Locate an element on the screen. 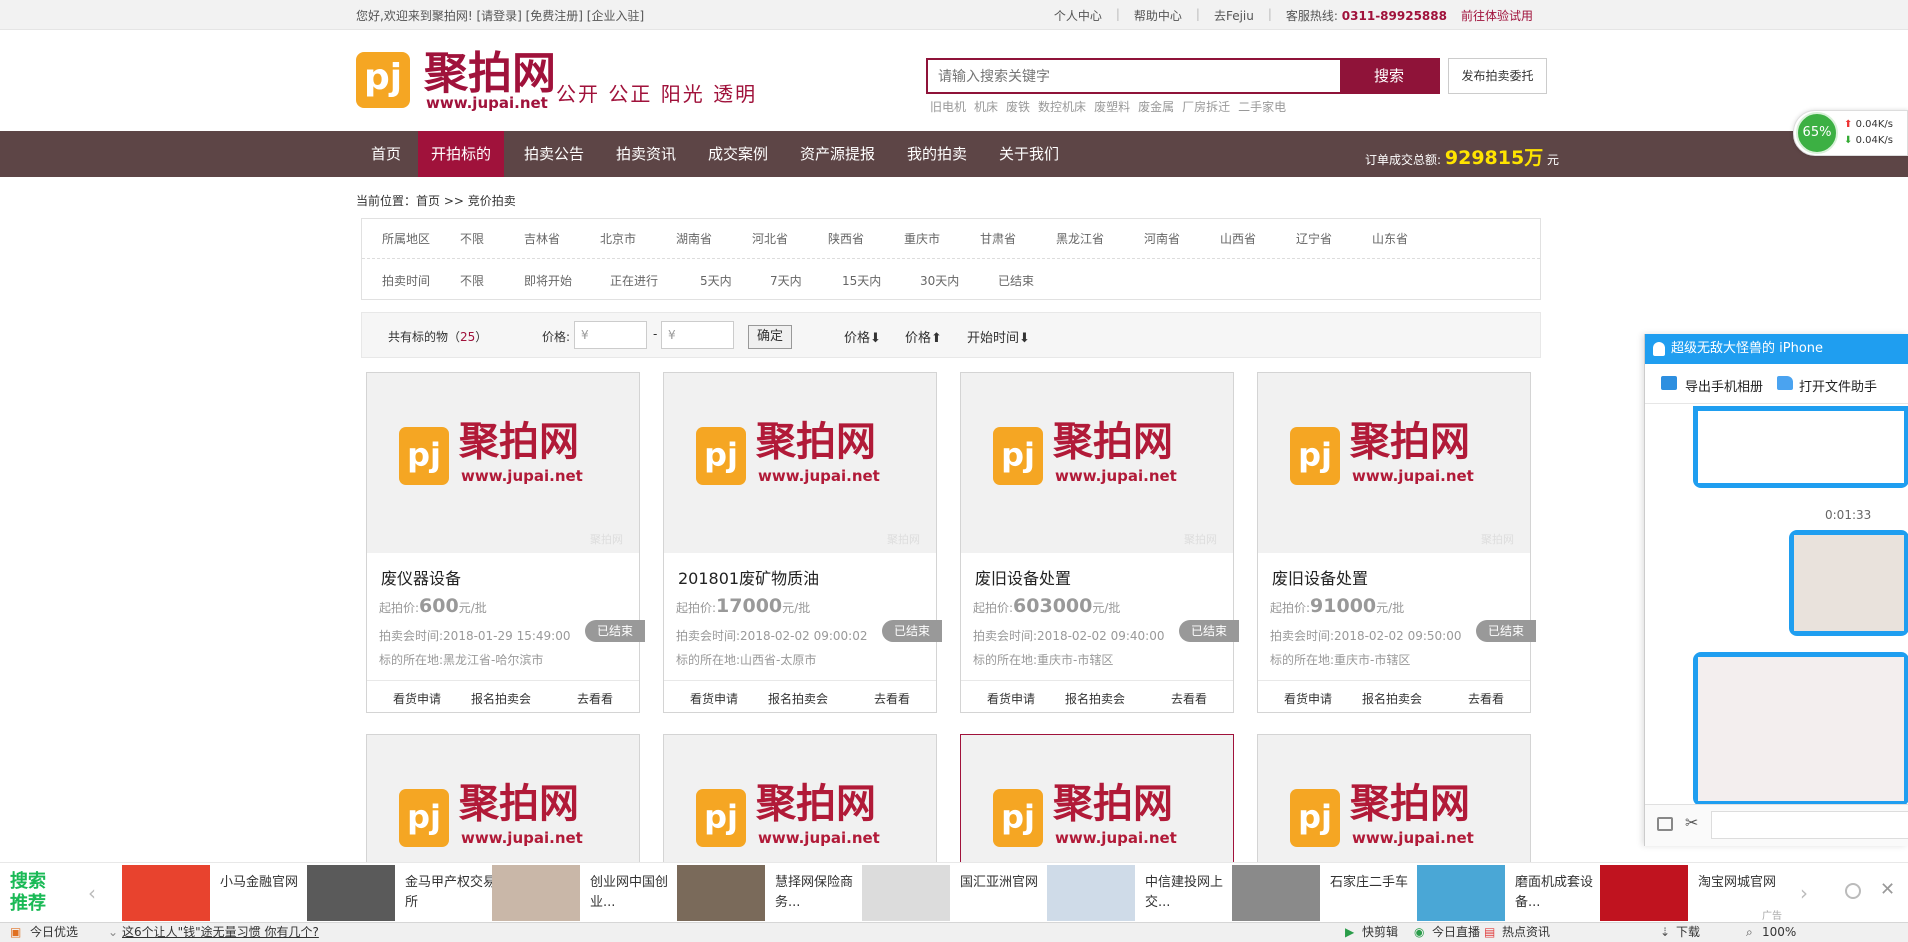 The width and height of the screenshot is (1908, 942). region-option: 山西省 is located at coordinates (1238, 238).